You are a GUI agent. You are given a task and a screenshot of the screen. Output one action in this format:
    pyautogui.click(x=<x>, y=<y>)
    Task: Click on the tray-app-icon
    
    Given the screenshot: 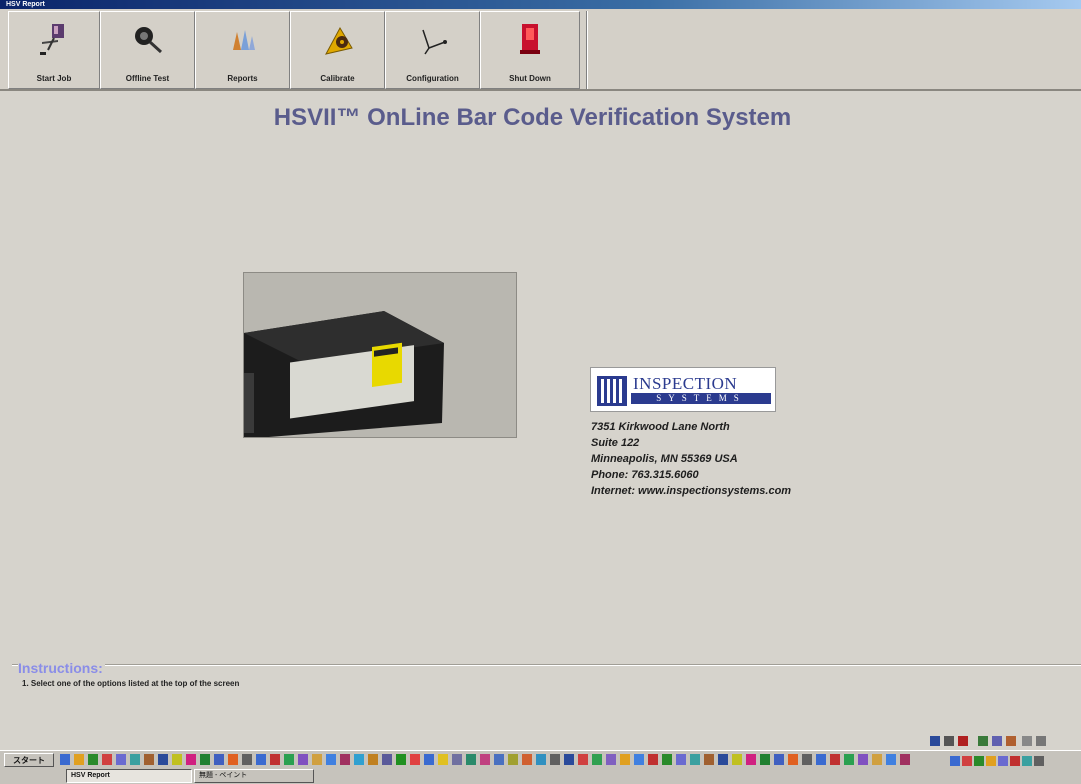 What is the action you would take?
    pyautogui.click(x=935, y=741)
    